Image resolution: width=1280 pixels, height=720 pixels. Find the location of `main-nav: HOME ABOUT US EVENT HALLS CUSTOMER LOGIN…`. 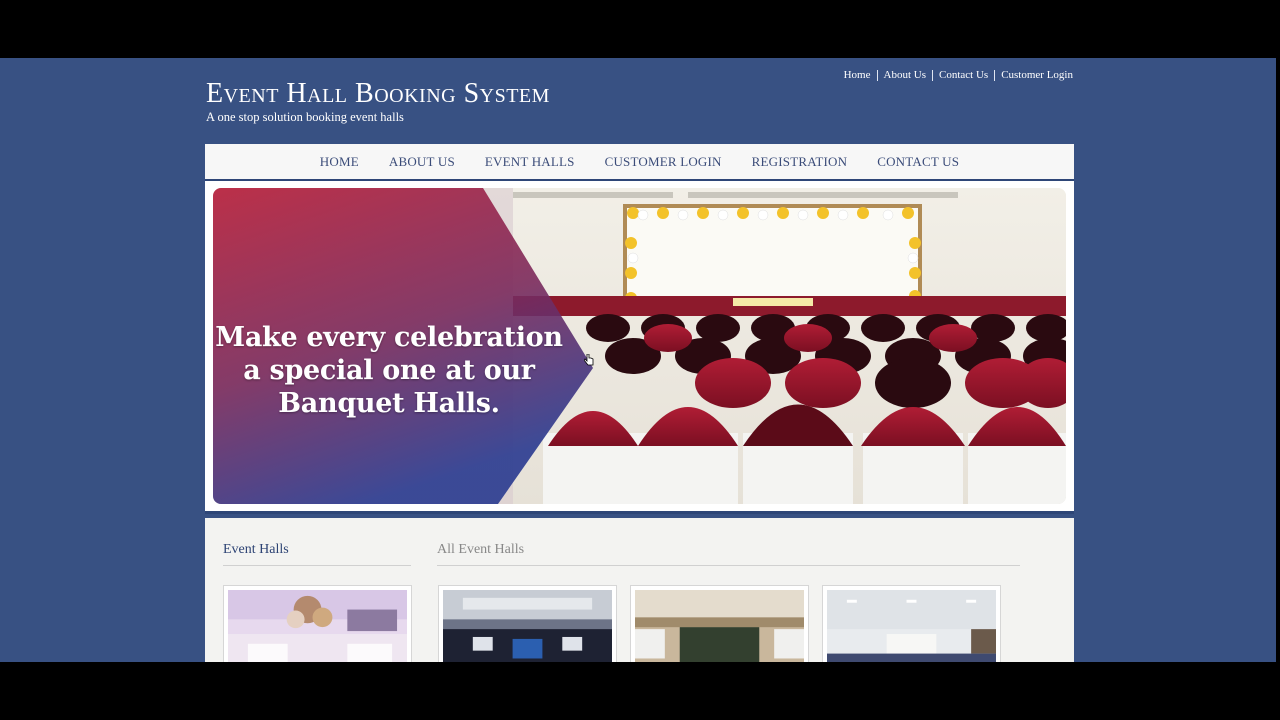

main-nav: HOME ABOUT US EVENT HALLS CUSTOMER LOGIN… is located at coordinates (639, 162).